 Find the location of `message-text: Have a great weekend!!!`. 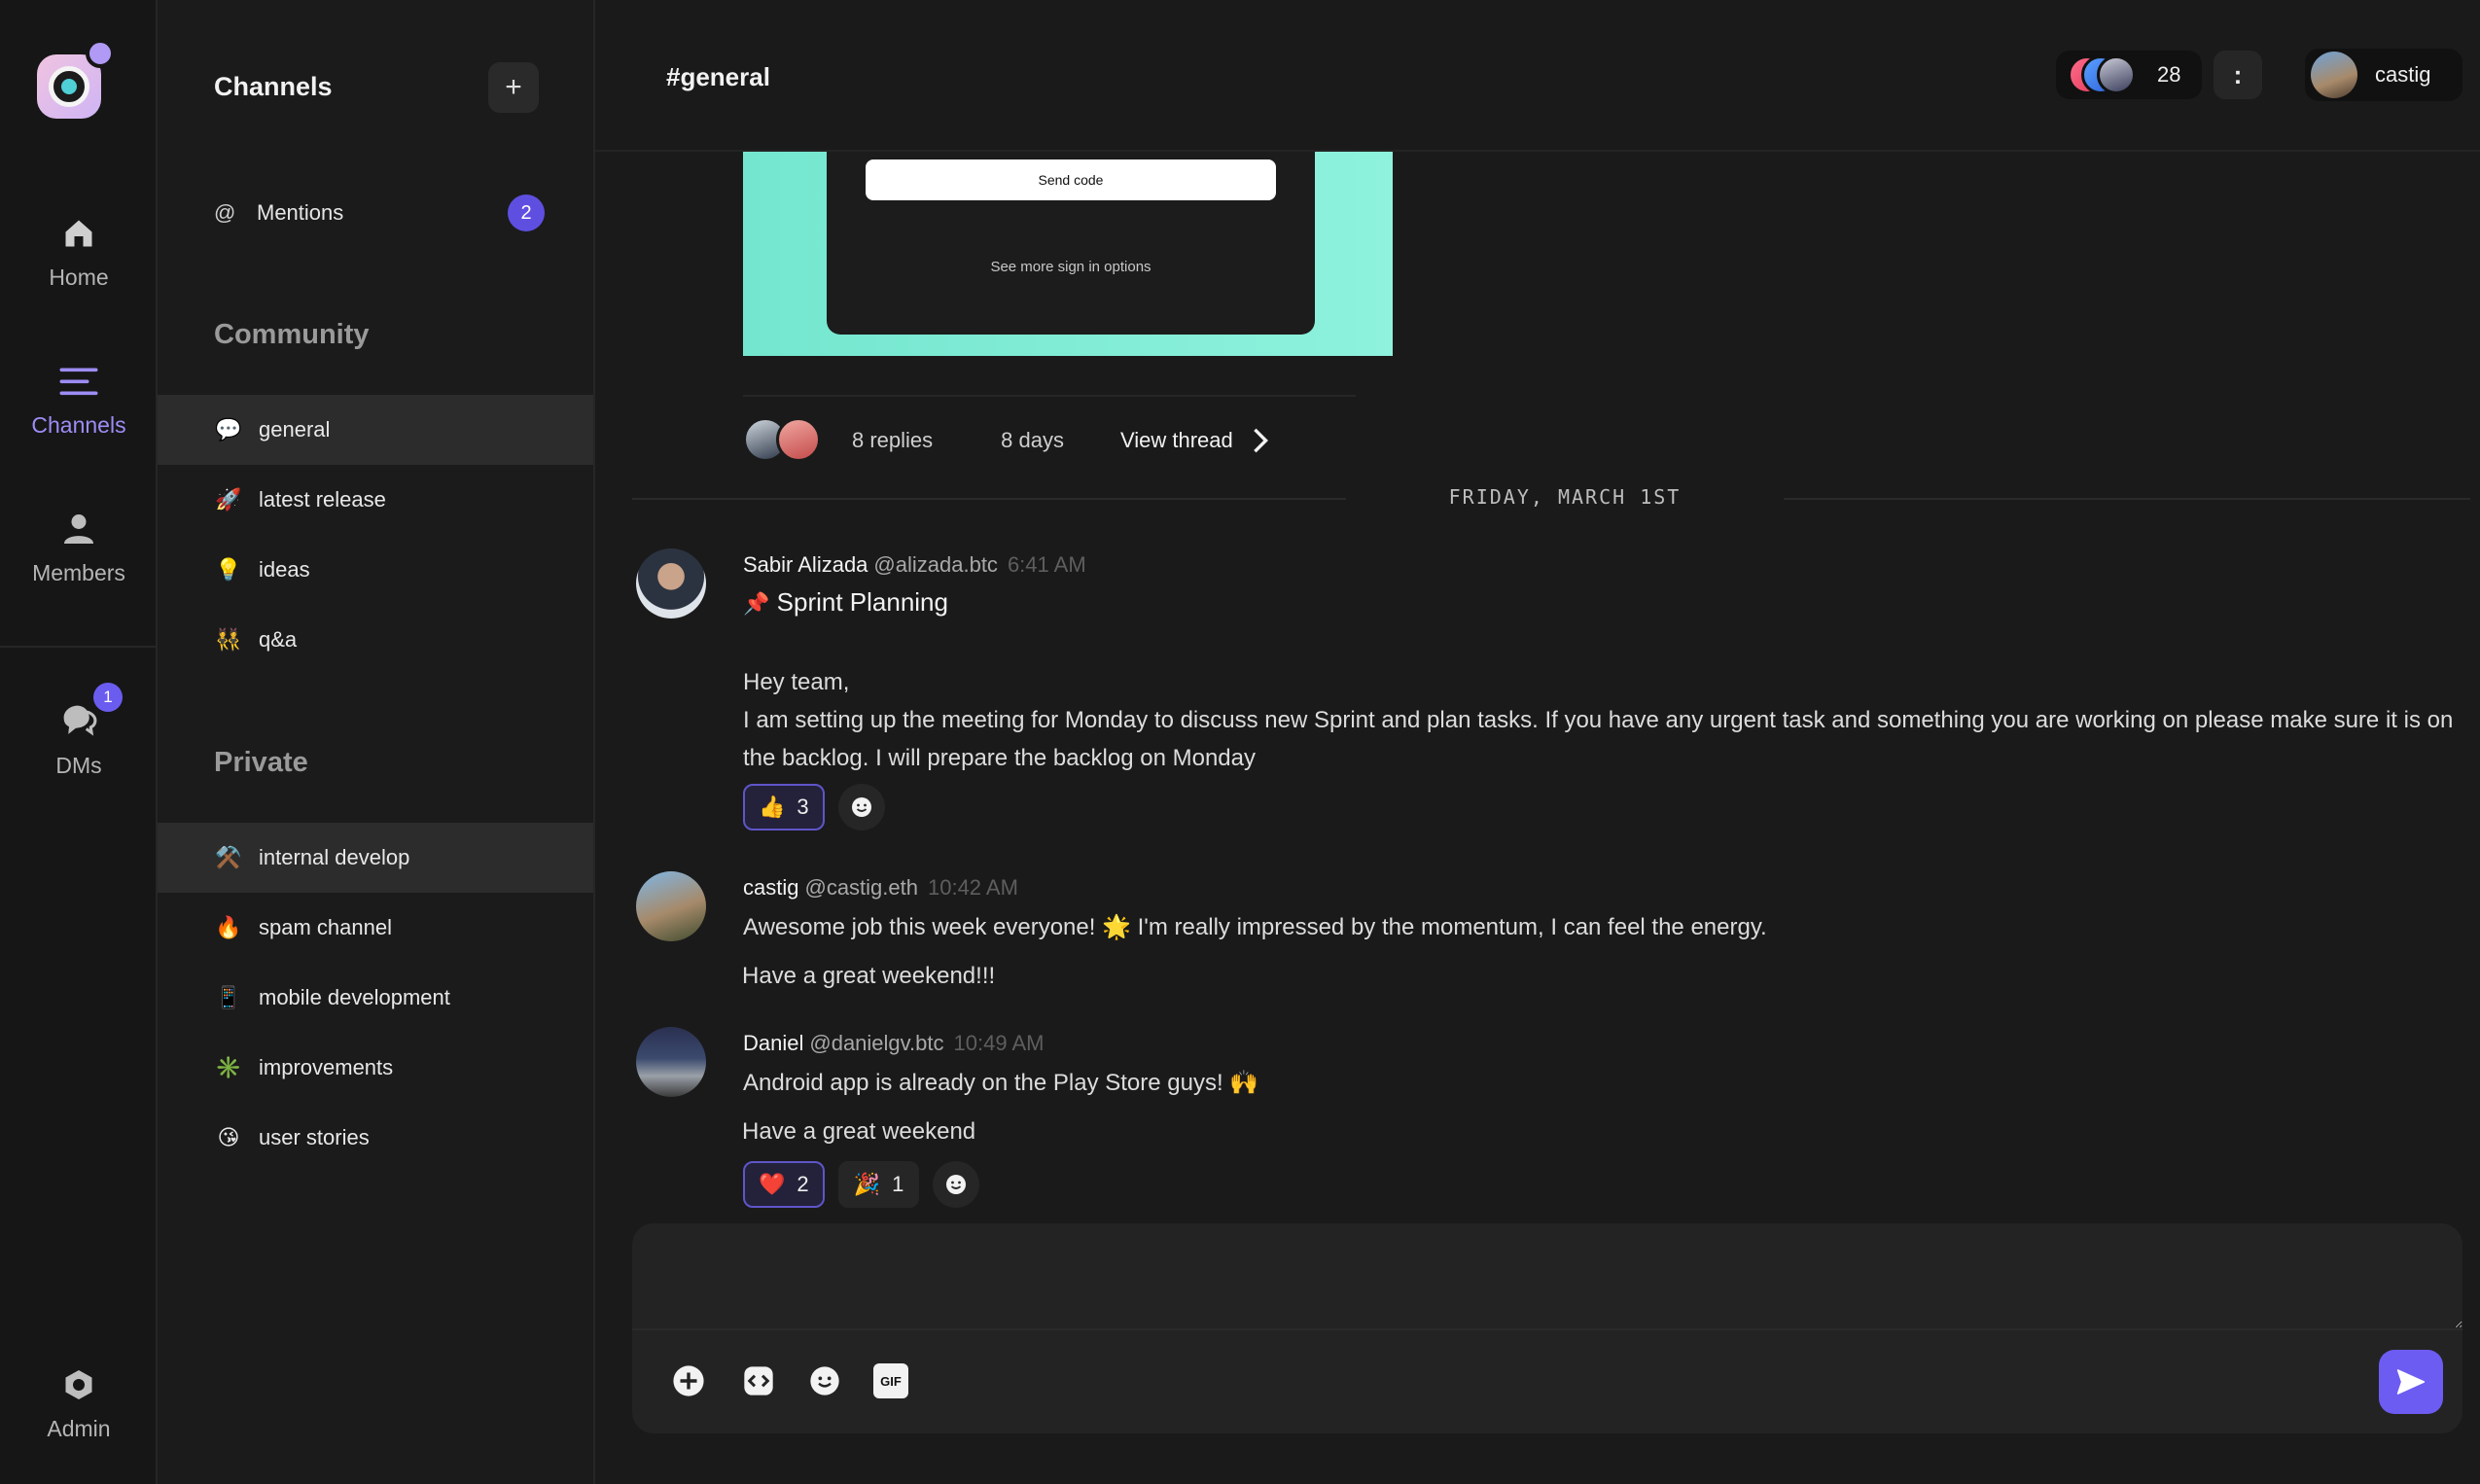

message-text: Have a great weekend!!! is located at coordinates (869, 976).